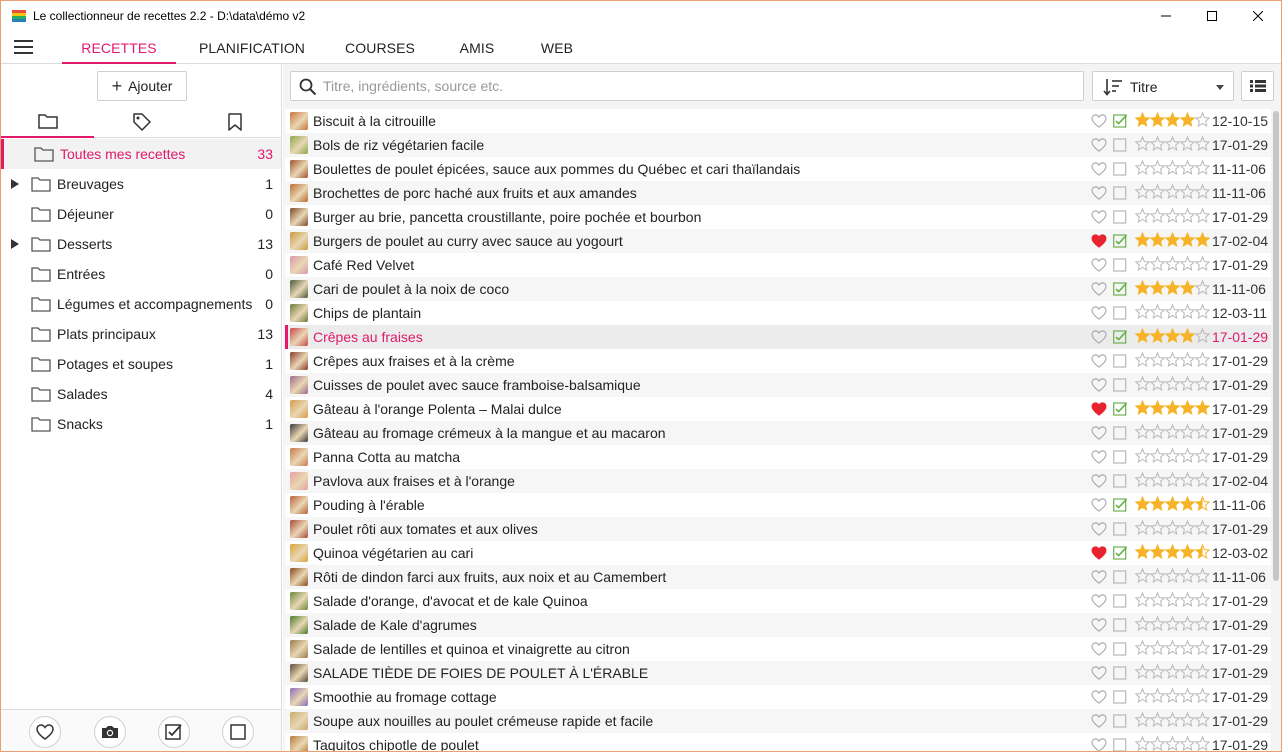  I want to click on recipe-row: Crêpes au fraises 17-01-29, so click(778, 337).